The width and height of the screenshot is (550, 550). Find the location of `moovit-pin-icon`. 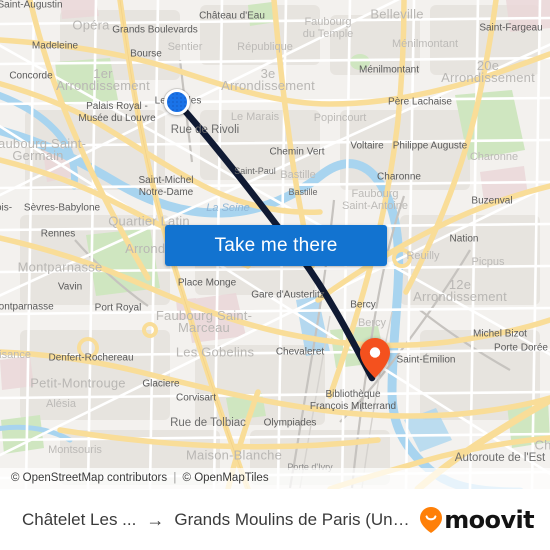

moovit-pin-icon is located at coordinates (431, 519).